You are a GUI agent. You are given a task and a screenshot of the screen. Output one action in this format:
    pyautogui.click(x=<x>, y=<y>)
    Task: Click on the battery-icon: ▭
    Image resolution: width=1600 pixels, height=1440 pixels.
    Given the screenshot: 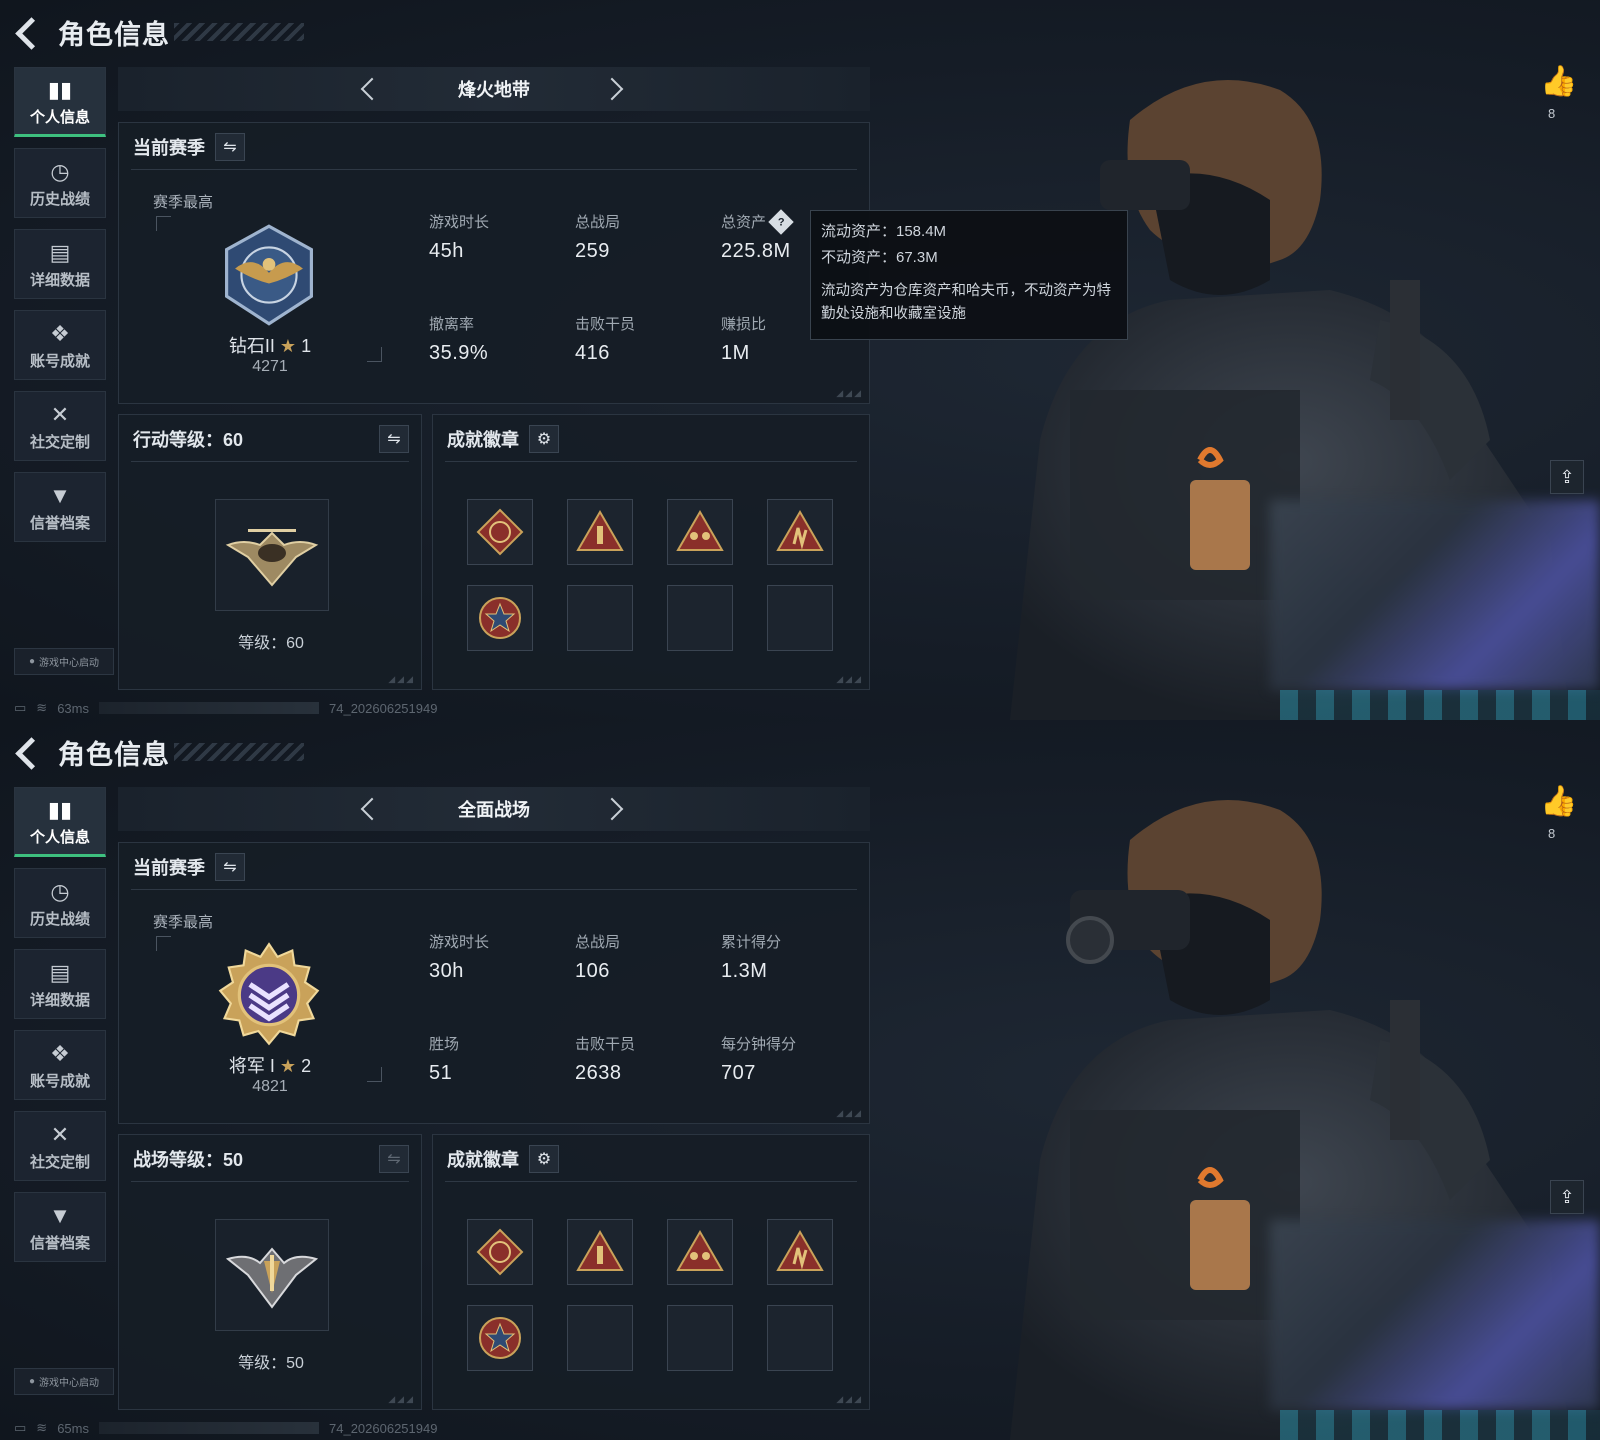 What is the action you would take?
    pyautogui.click(x=20, y=1427)
    